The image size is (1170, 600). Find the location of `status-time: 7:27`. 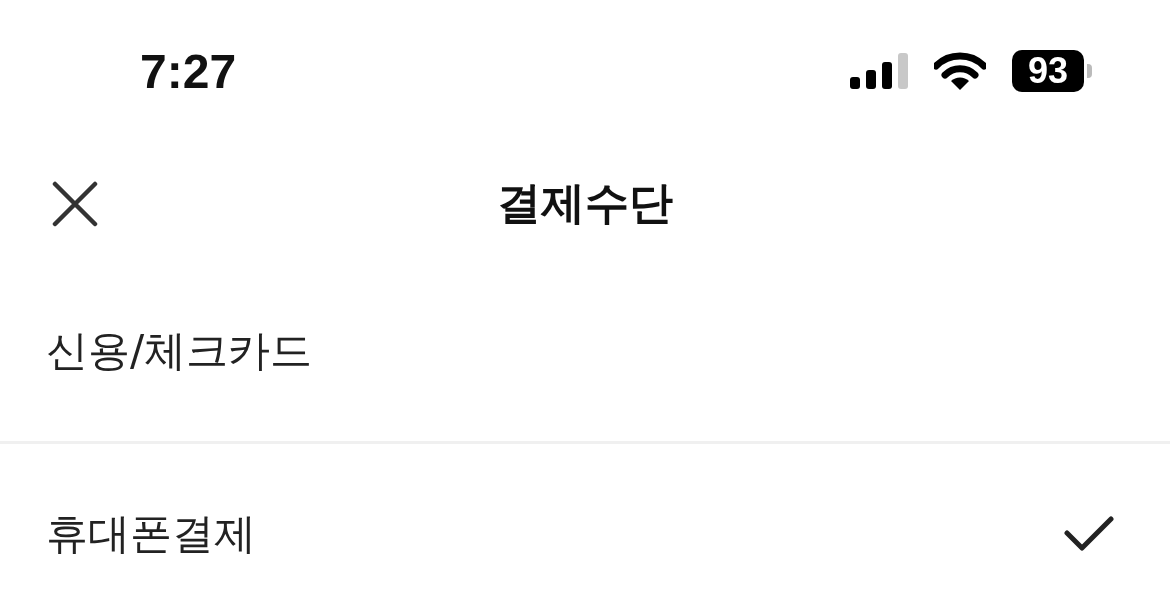

status-time: 7:27 is located at coordinates (188, 71).